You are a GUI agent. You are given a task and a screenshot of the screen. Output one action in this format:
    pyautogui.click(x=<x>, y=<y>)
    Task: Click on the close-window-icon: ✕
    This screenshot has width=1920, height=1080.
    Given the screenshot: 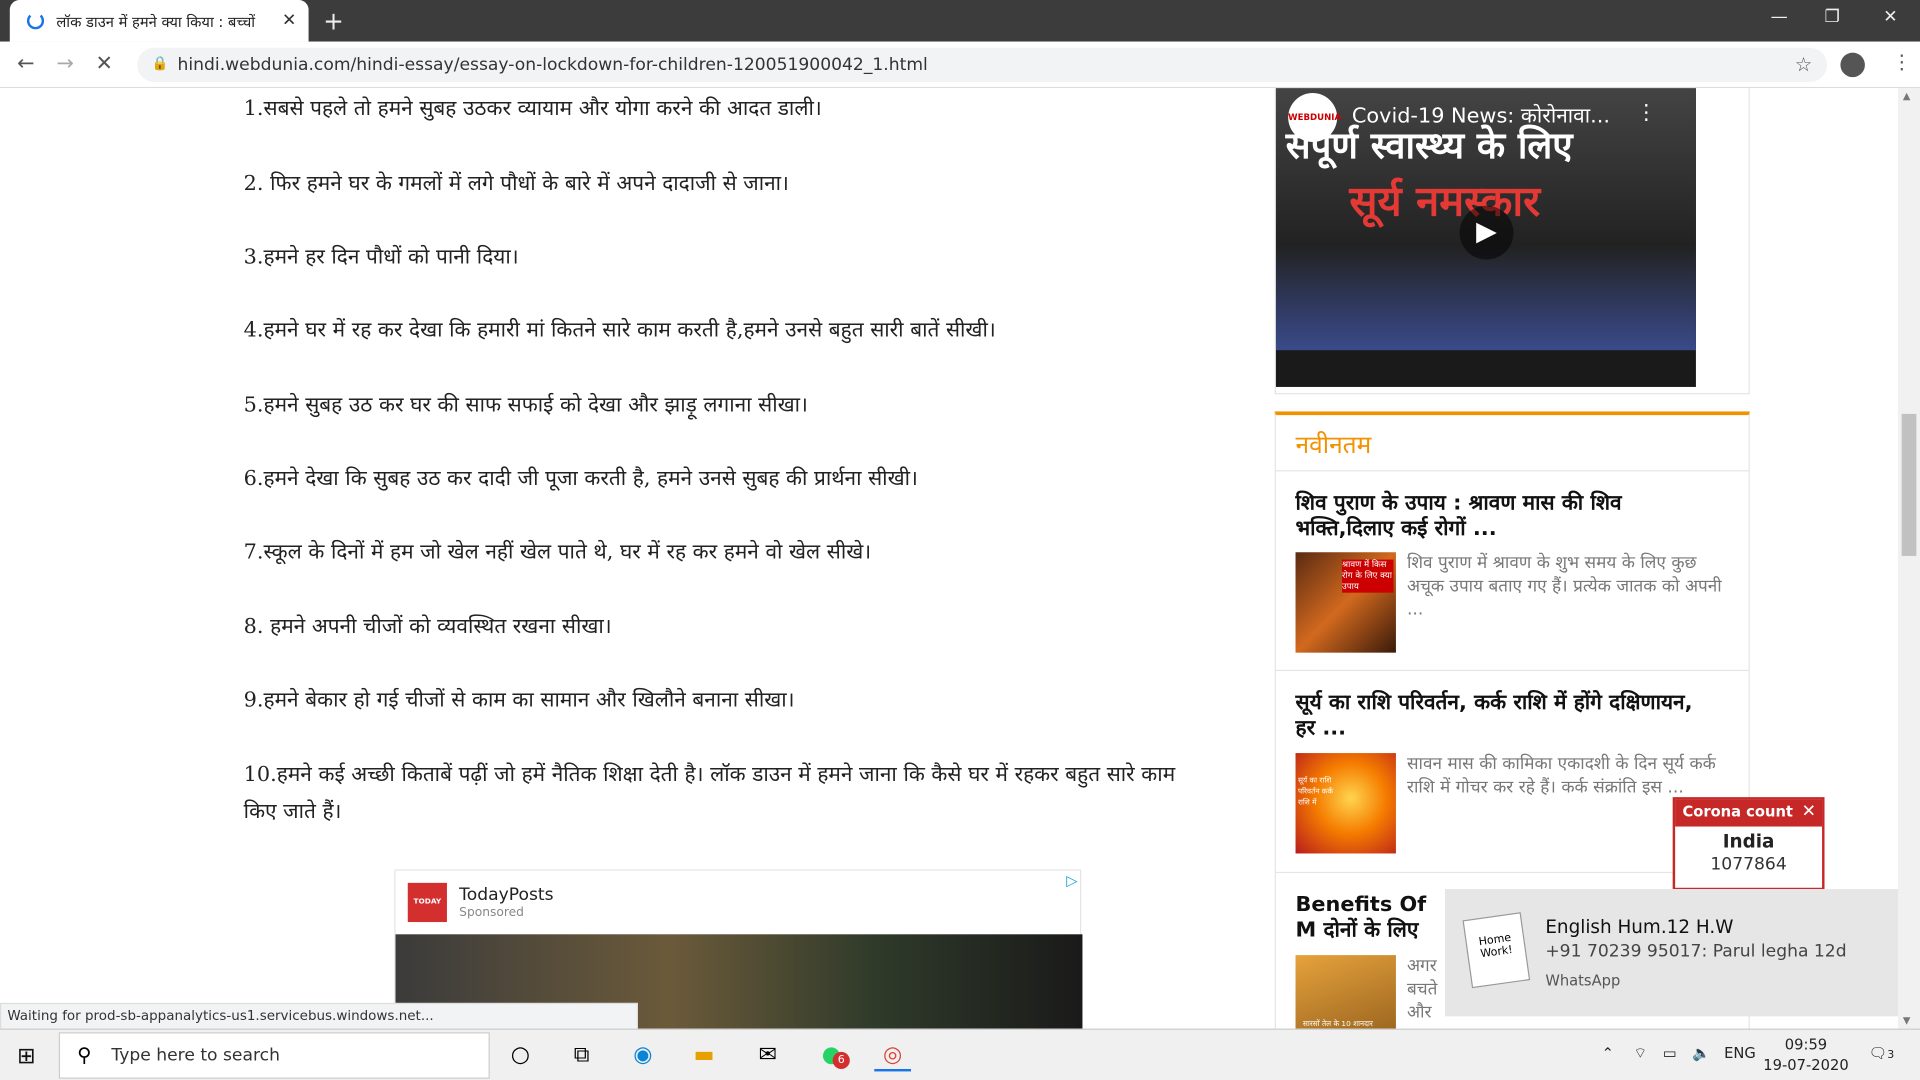 What is the action you would take?
    pyautogui.click(x=1890, y=17)
    